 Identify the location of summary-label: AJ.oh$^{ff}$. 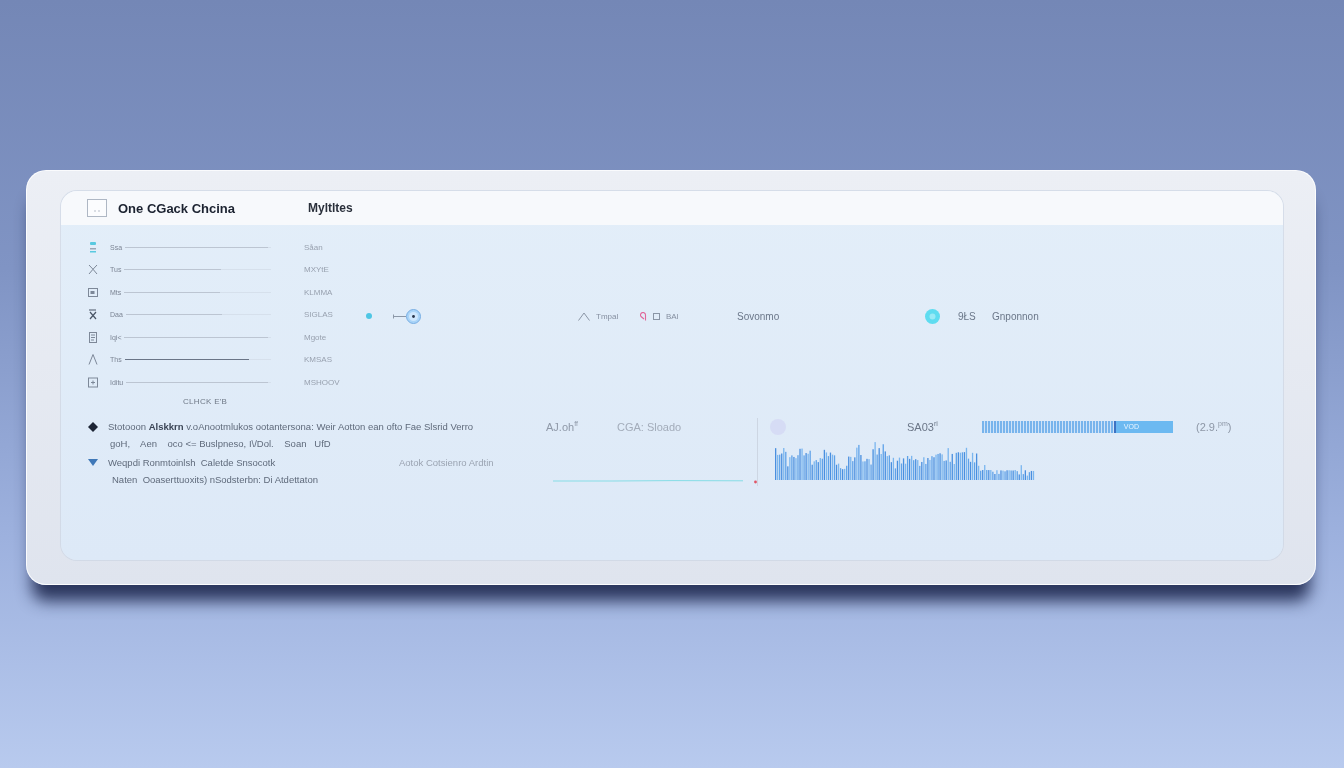
(562, 426).